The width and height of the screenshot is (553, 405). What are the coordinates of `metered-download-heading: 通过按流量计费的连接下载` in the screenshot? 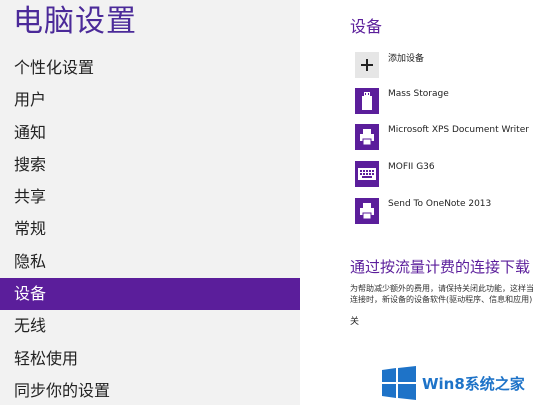 It's located at (440, 267).